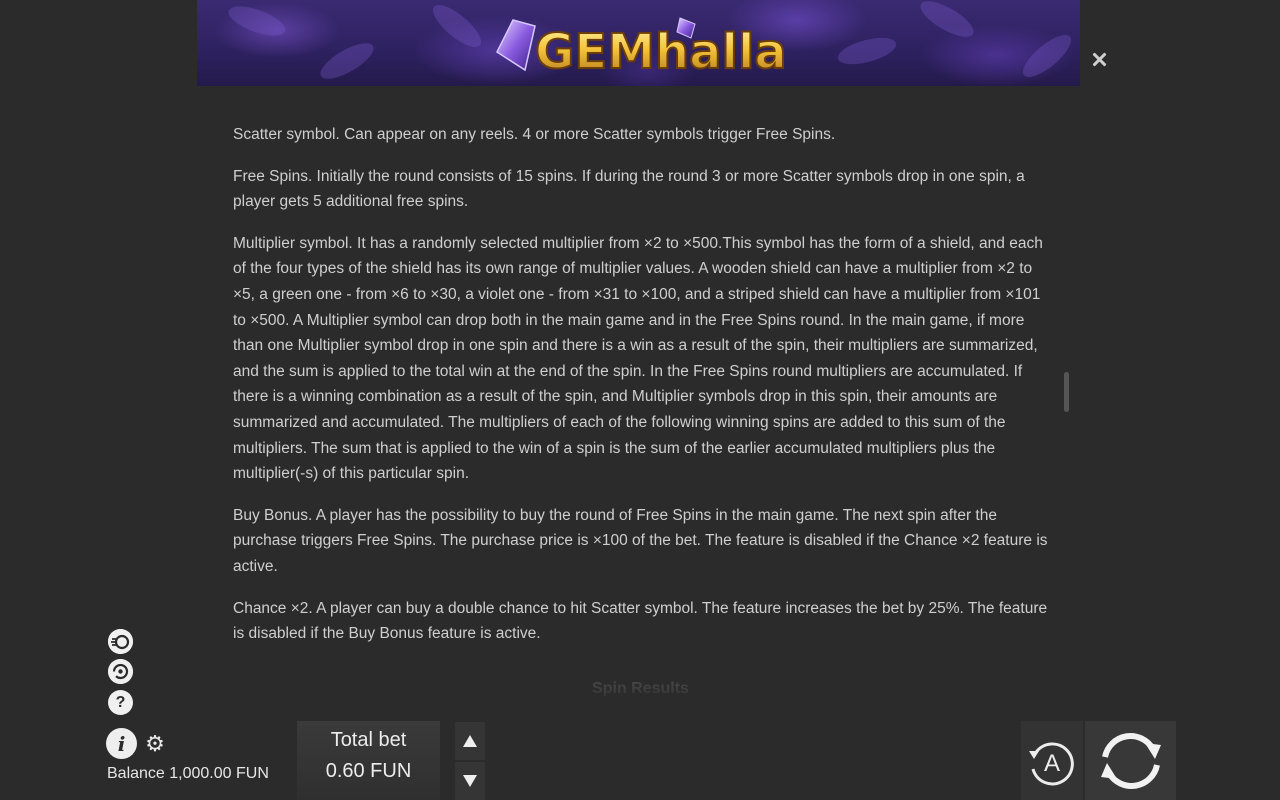 This screenshot has height=800, width=1280. What do you see at coordinates (1052, 763) in the screenshot?
I see `svg-text: A` at bounding box center [1052, 763].